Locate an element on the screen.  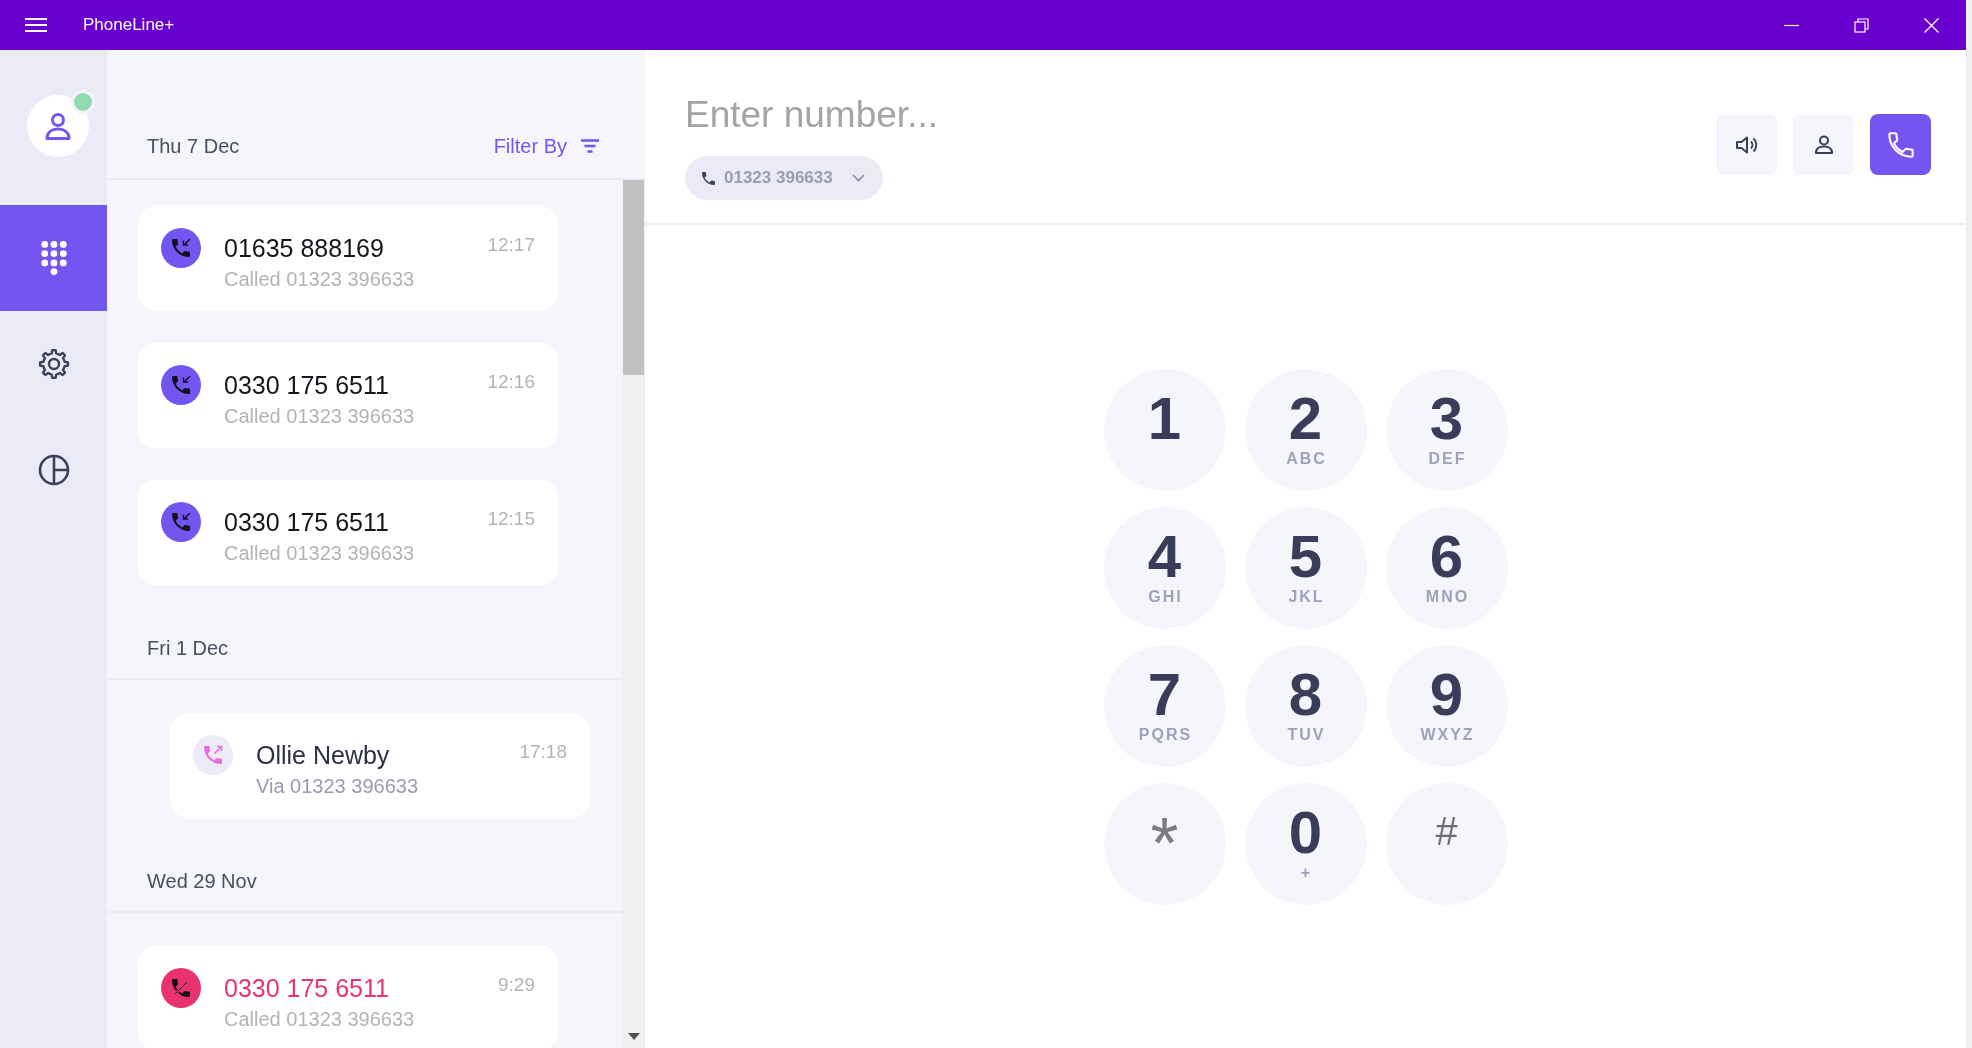
dialpad-icon is located at coordinates (53, 258).